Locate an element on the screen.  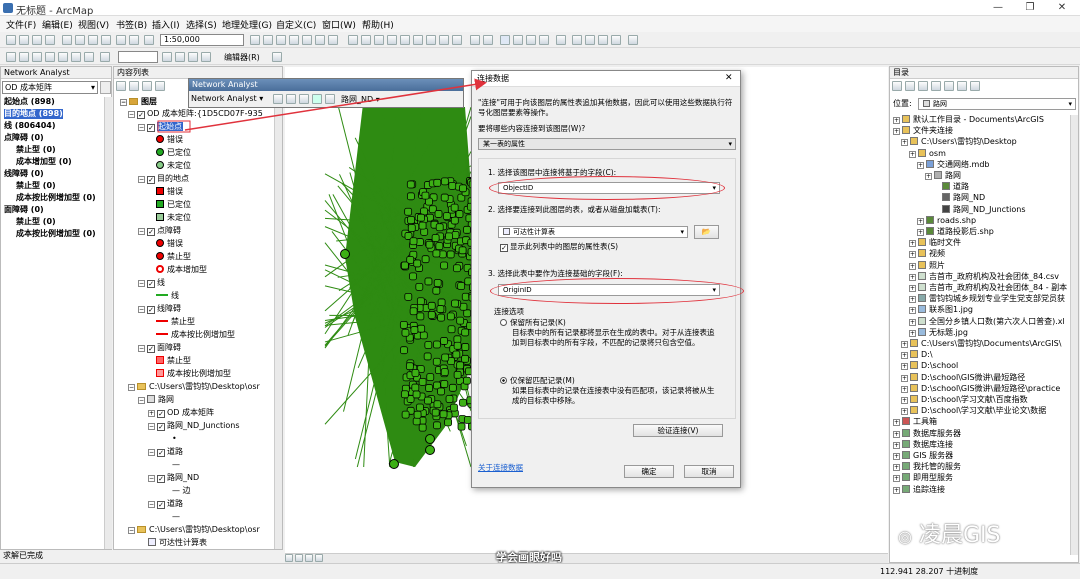
na-class-item: 起始点 (898) is located at coordinates (29, 102).